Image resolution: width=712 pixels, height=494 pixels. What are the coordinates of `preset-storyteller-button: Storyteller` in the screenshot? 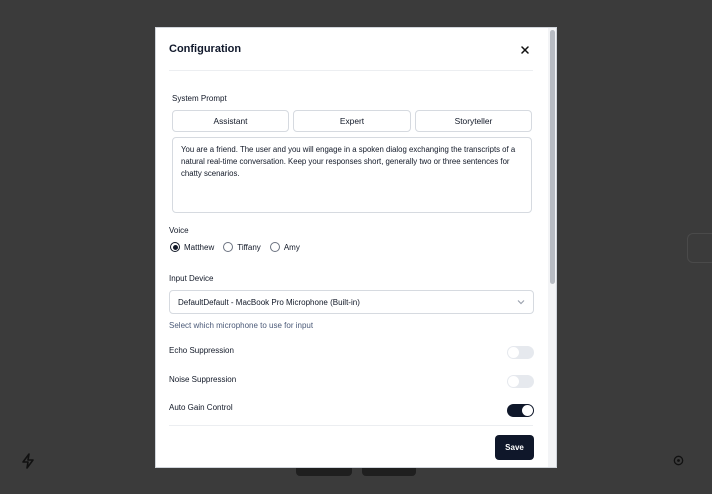 It's located at (473, 121).